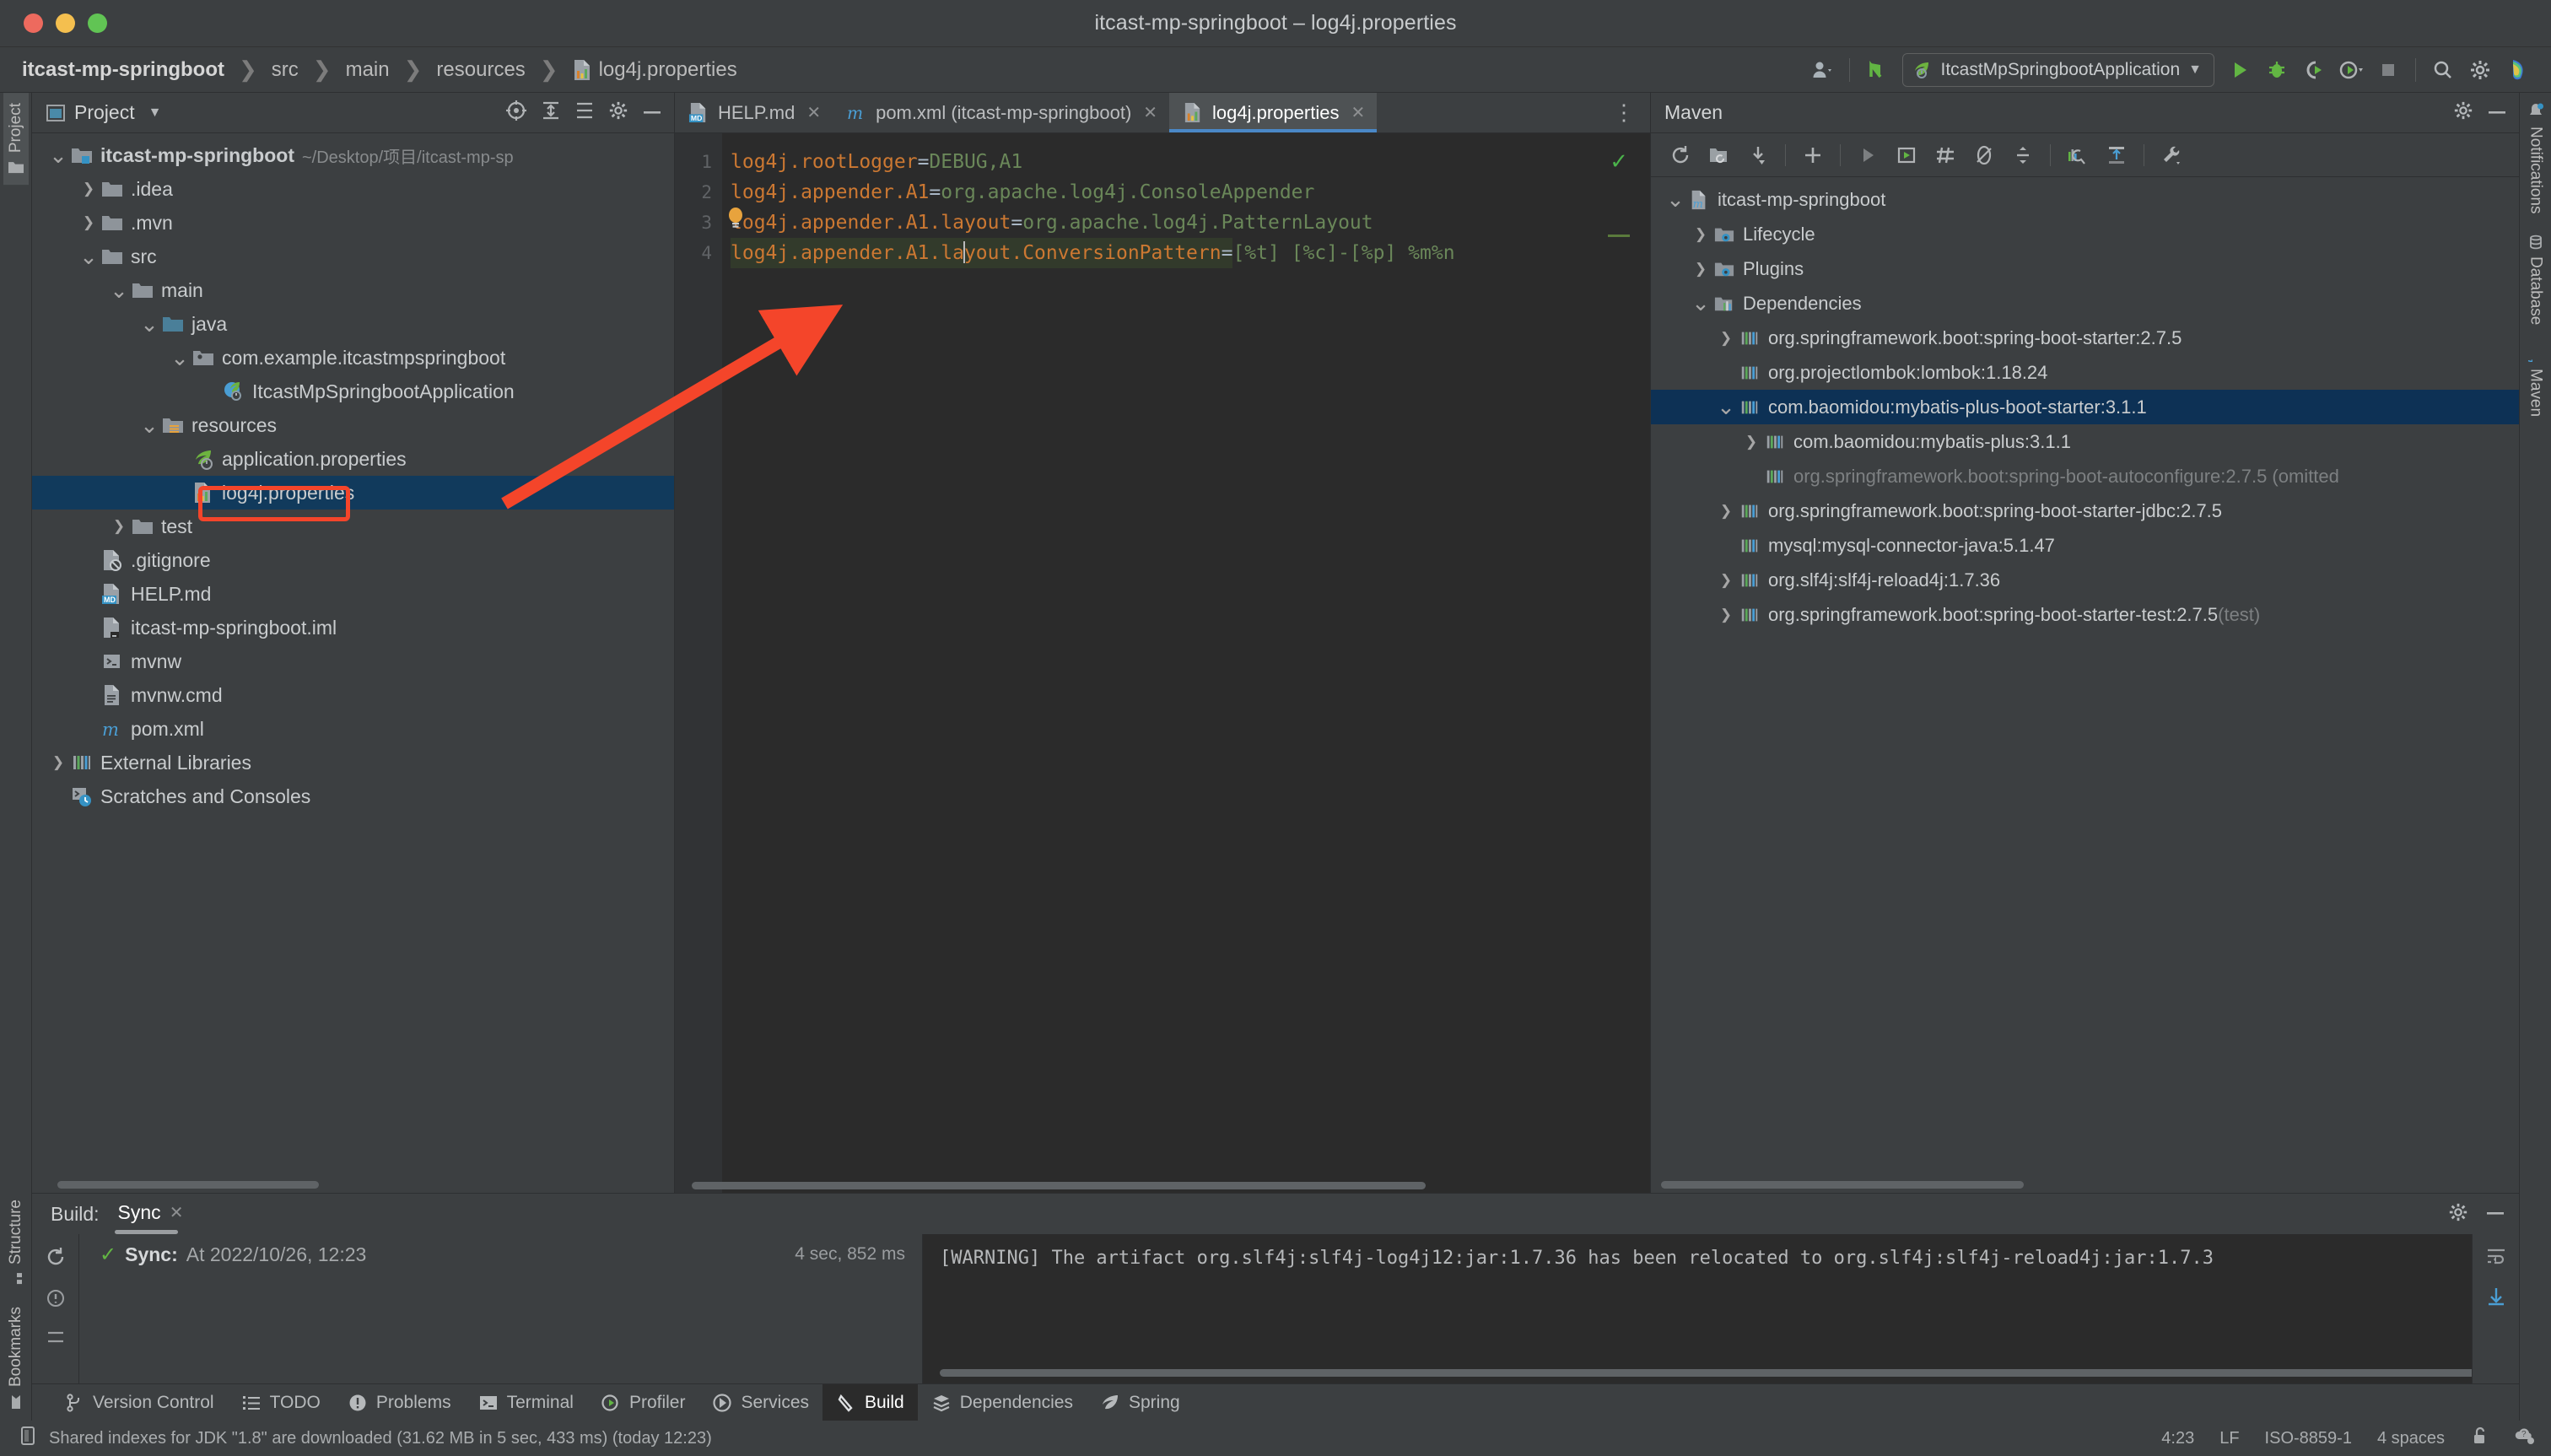  What do you see at coordinates (353, 189) in the screenshot?
I see `project-tree-row: ❯ .idea` at bounding box center [353, 189].